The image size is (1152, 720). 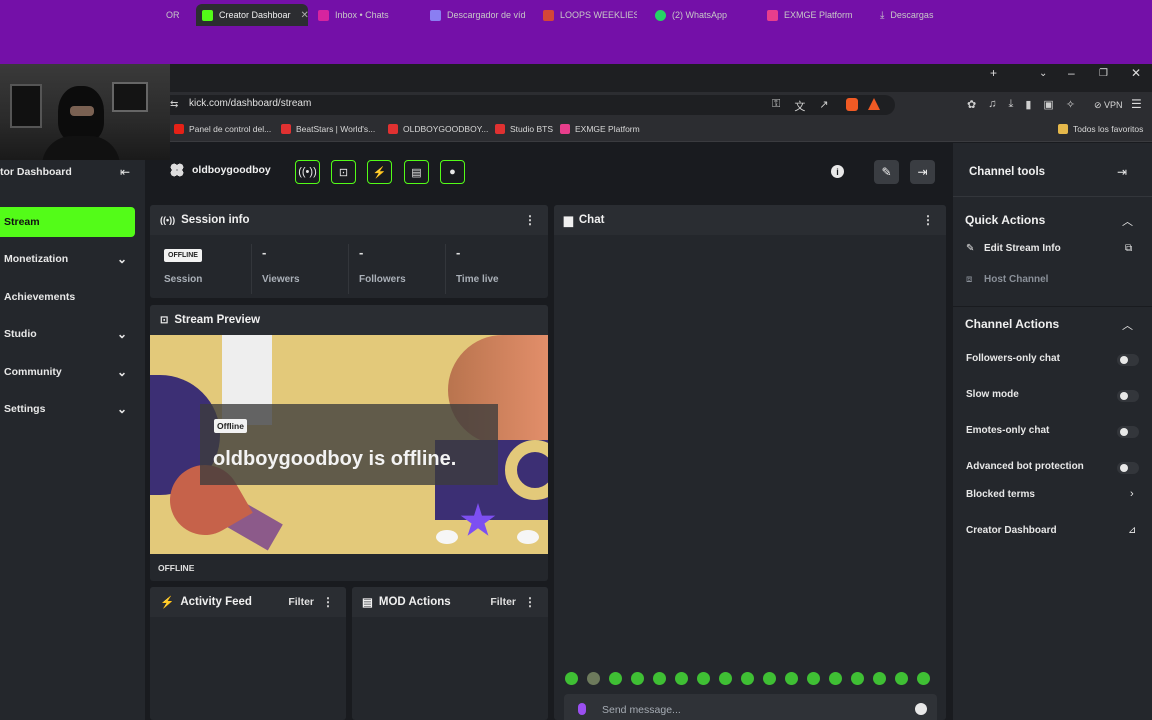 I want to click on advanced-bot-protection-toggle, so click(x=1128, y=468).